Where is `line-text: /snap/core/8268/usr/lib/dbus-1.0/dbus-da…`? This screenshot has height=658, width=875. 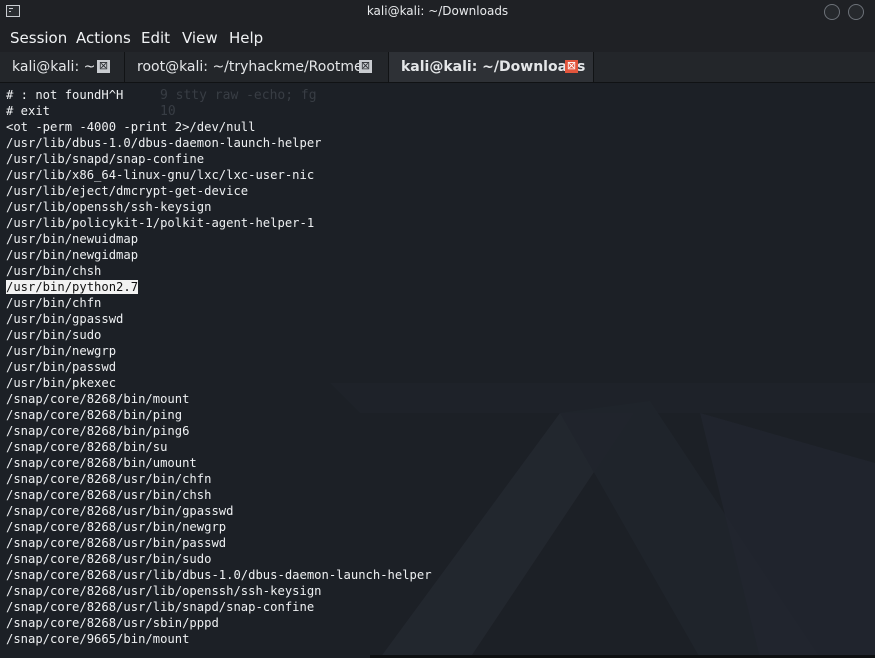
line-text: /snap/core/8268/usr/lib/dbus-1.0/dbus-da… is located at coordinates (219, 575).